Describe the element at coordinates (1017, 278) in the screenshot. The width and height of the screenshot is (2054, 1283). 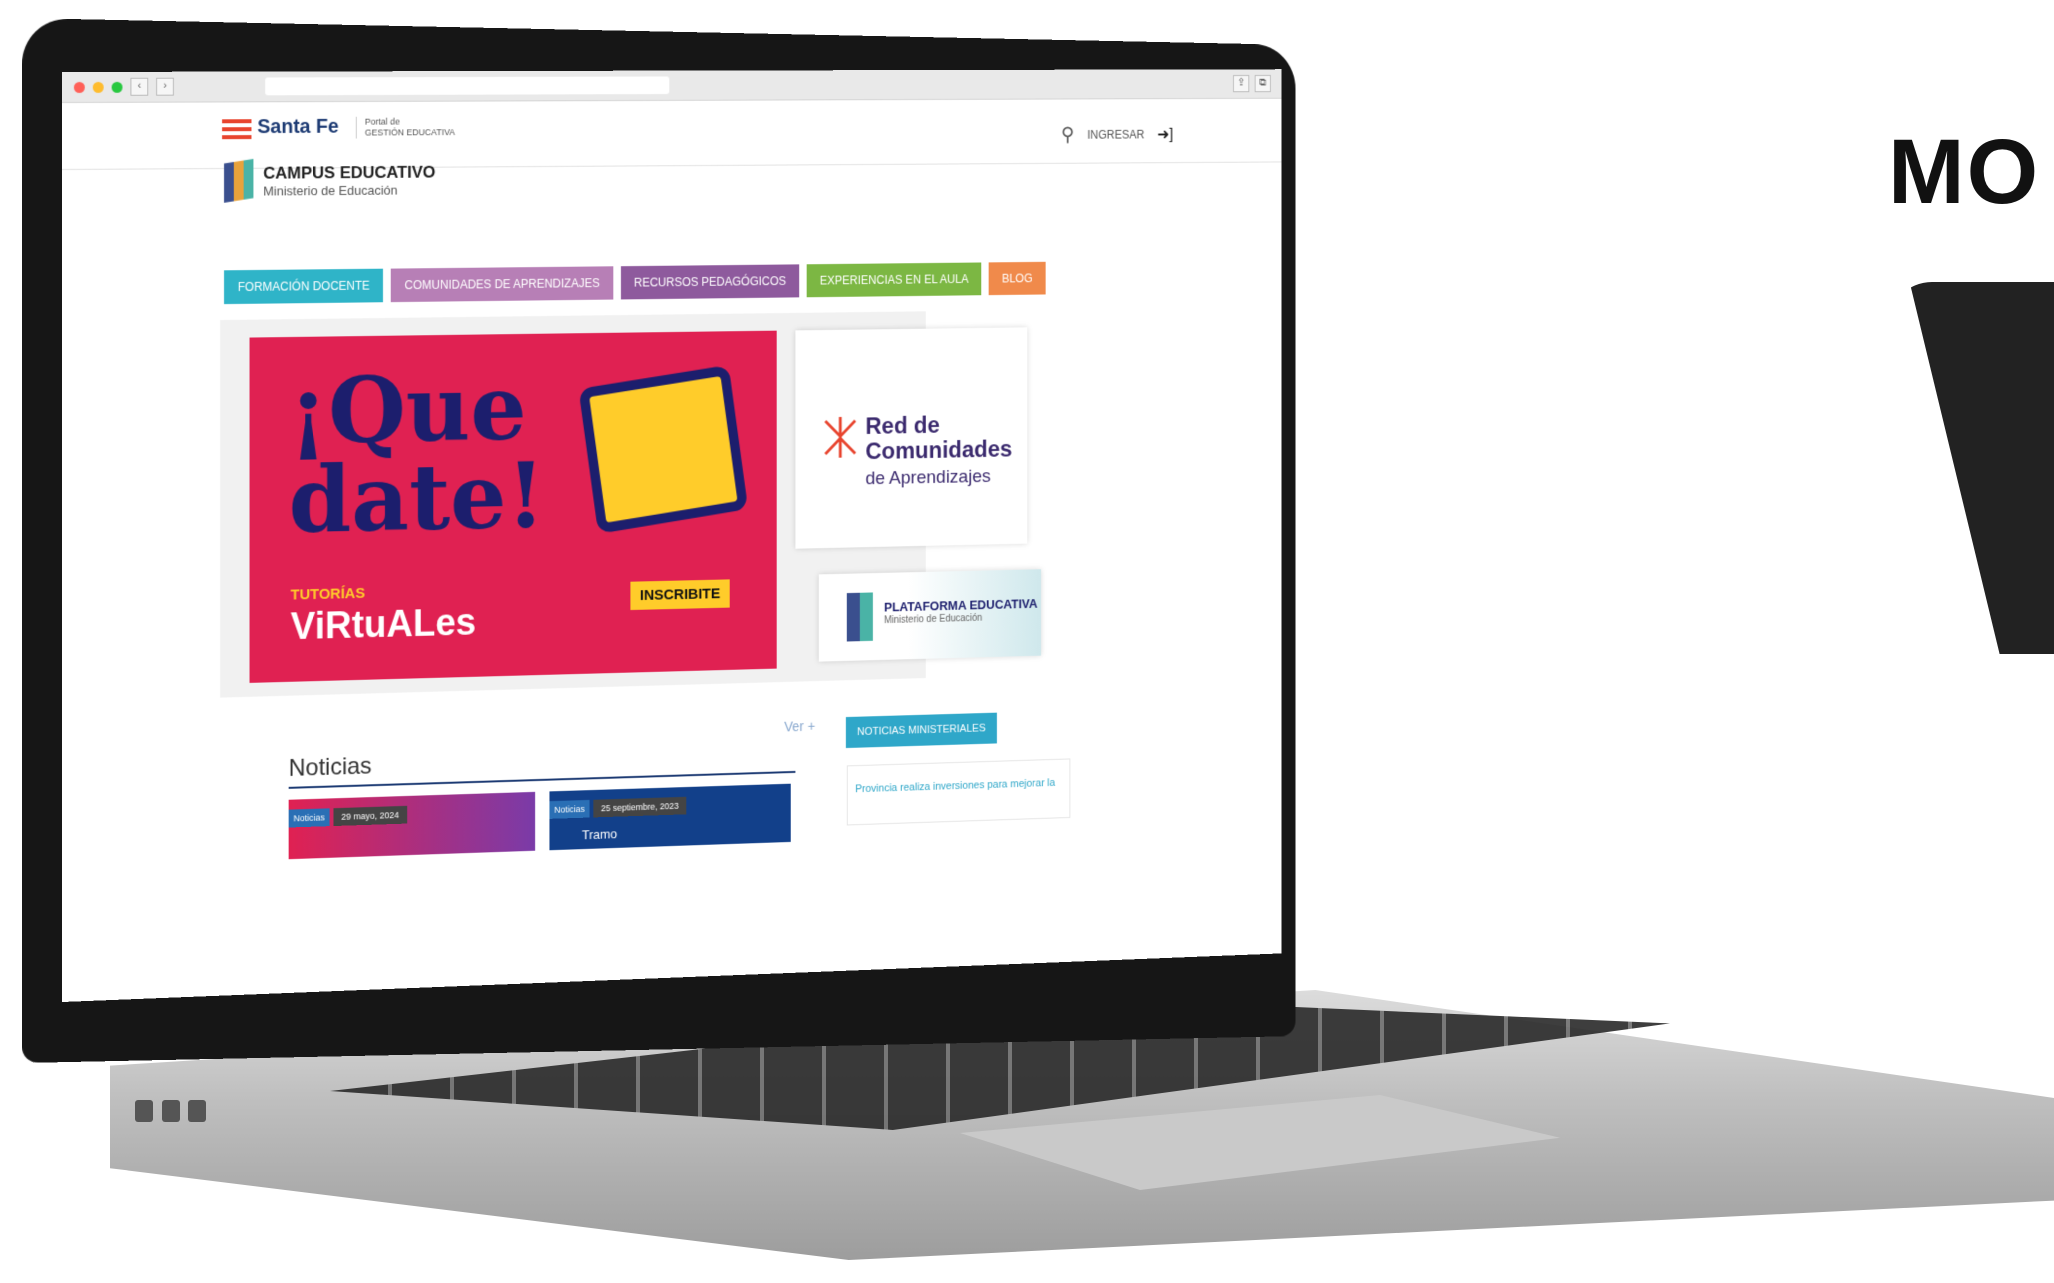
I see `nav-blog: BLOG` at that location.